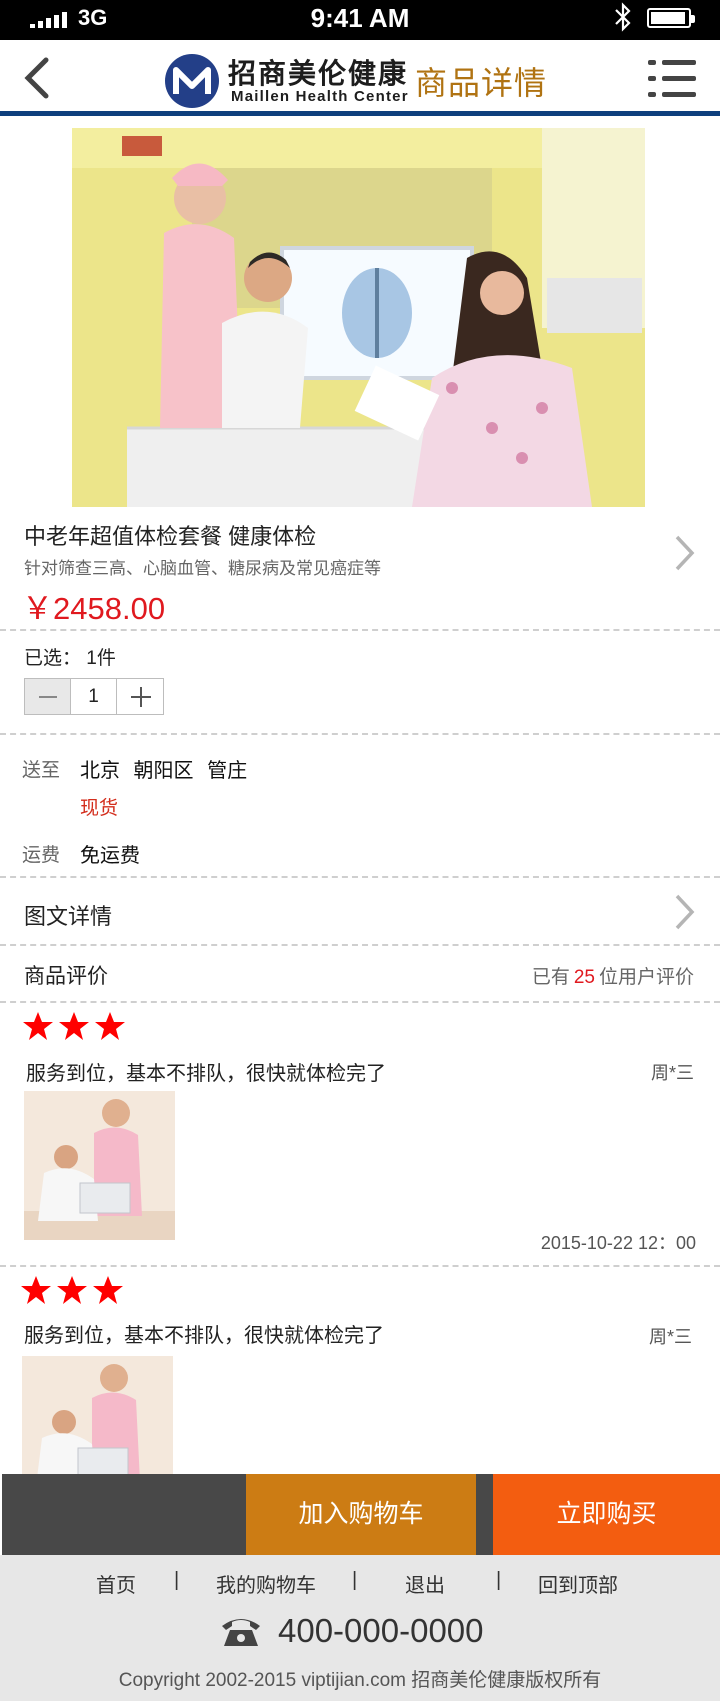  Describe the element at coordinates (360, 1584) in the screenshot. I see `footer-nav: 首页 | 我的购物车 | 退出 | 回到顶部` at that location.